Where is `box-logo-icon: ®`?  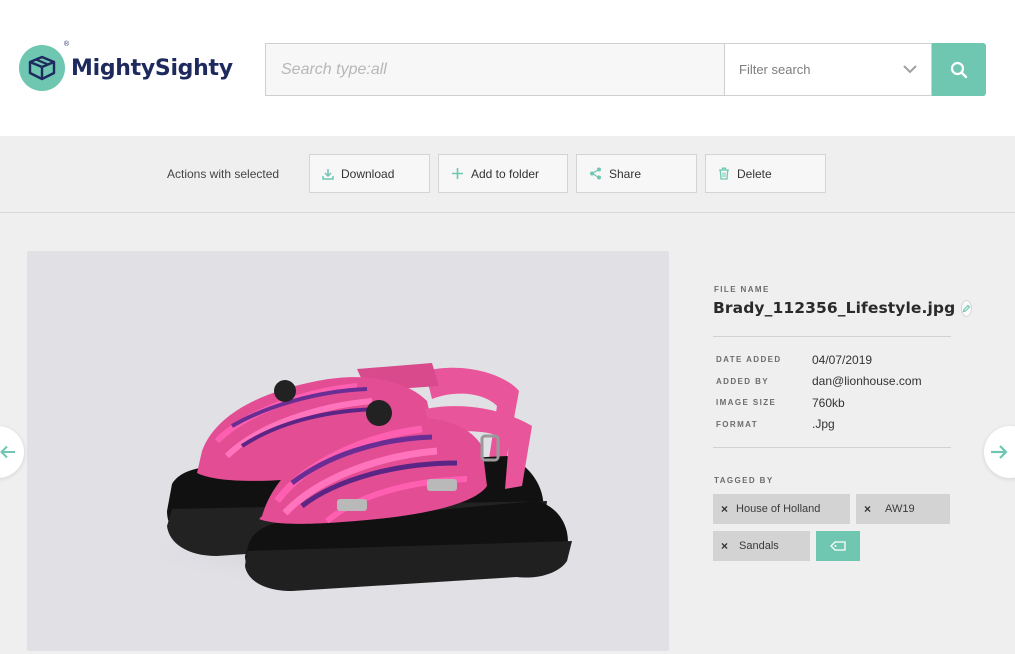 box-logo-icon: ® is located at coordinates (44, 66).